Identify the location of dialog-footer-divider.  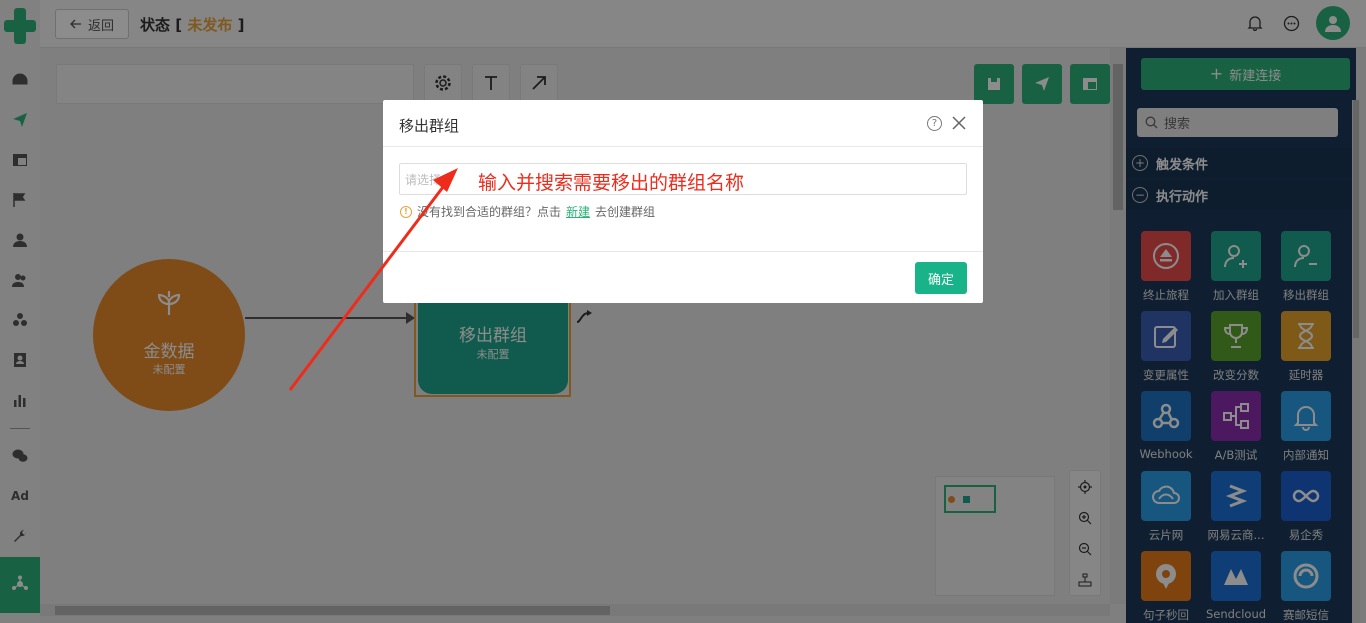
(683, 251).